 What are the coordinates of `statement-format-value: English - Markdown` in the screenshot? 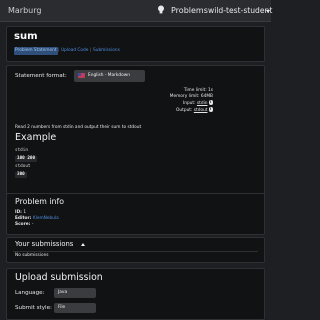 It's located at (109, 75).